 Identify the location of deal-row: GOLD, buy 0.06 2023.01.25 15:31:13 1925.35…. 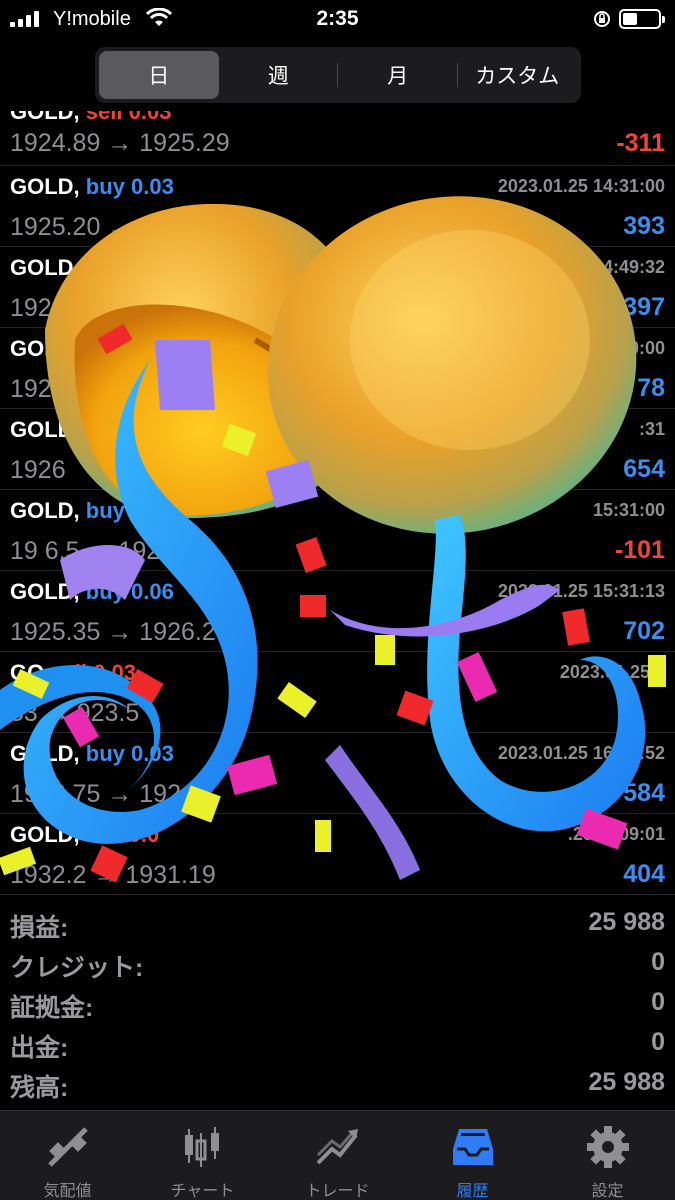
(337, 611).